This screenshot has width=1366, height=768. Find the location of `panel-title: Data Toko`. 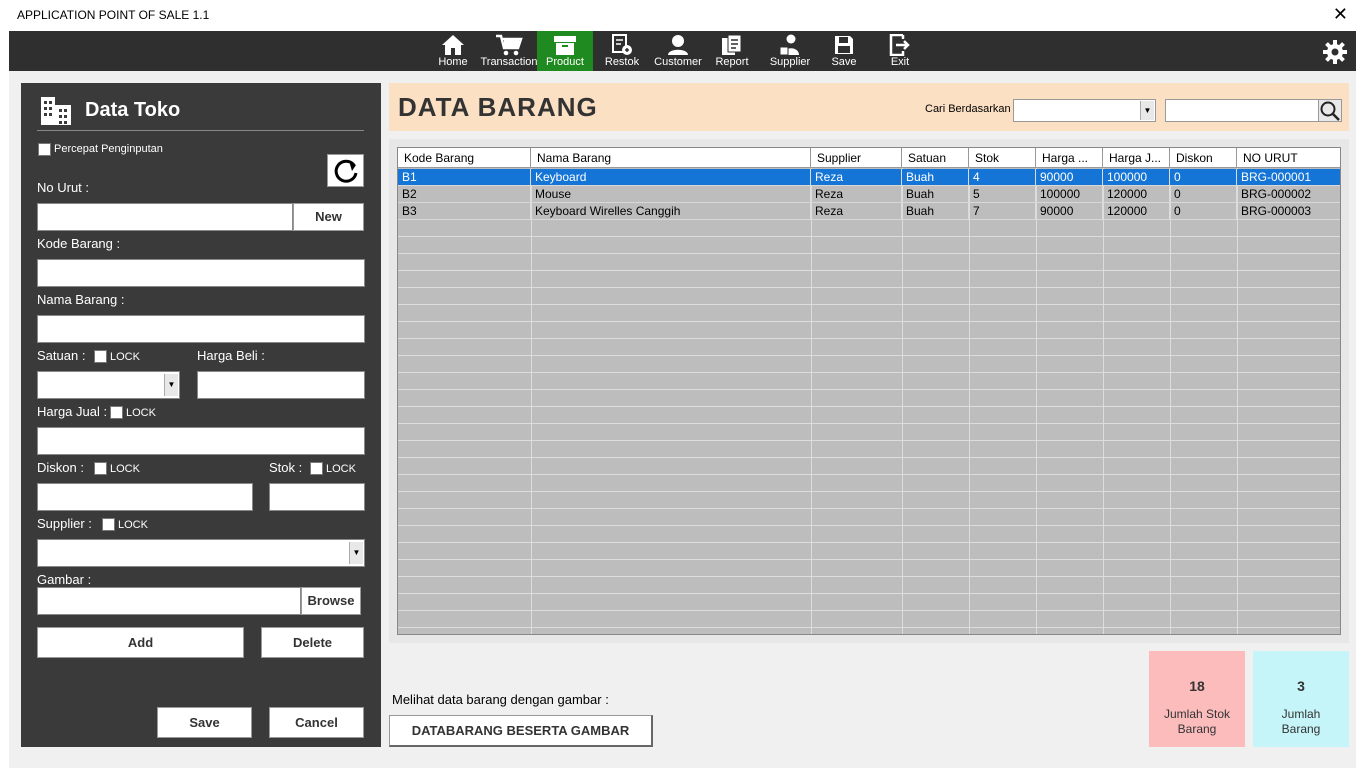

panel-title: Data Toko is located at coordinates (133, 110).